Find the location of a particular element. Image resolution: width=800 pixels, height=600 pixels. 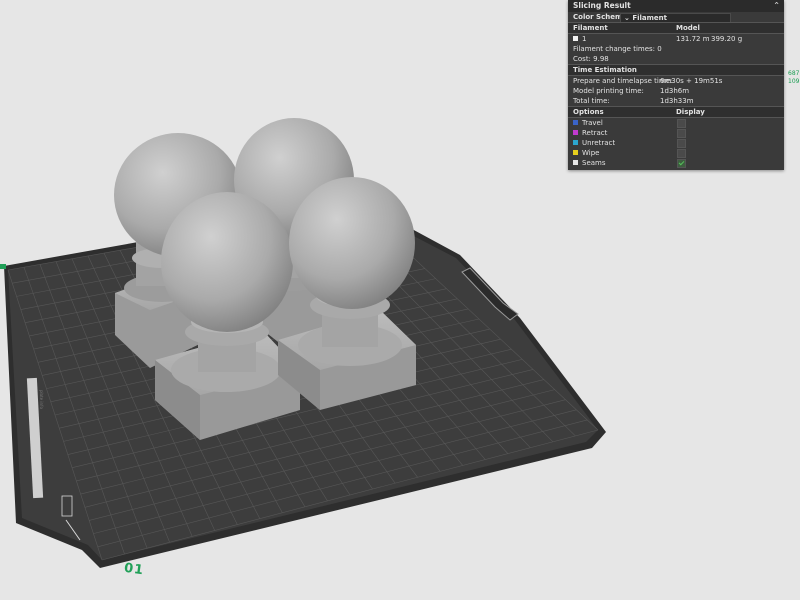

model-header: Model is located at coordinates (688, 28).